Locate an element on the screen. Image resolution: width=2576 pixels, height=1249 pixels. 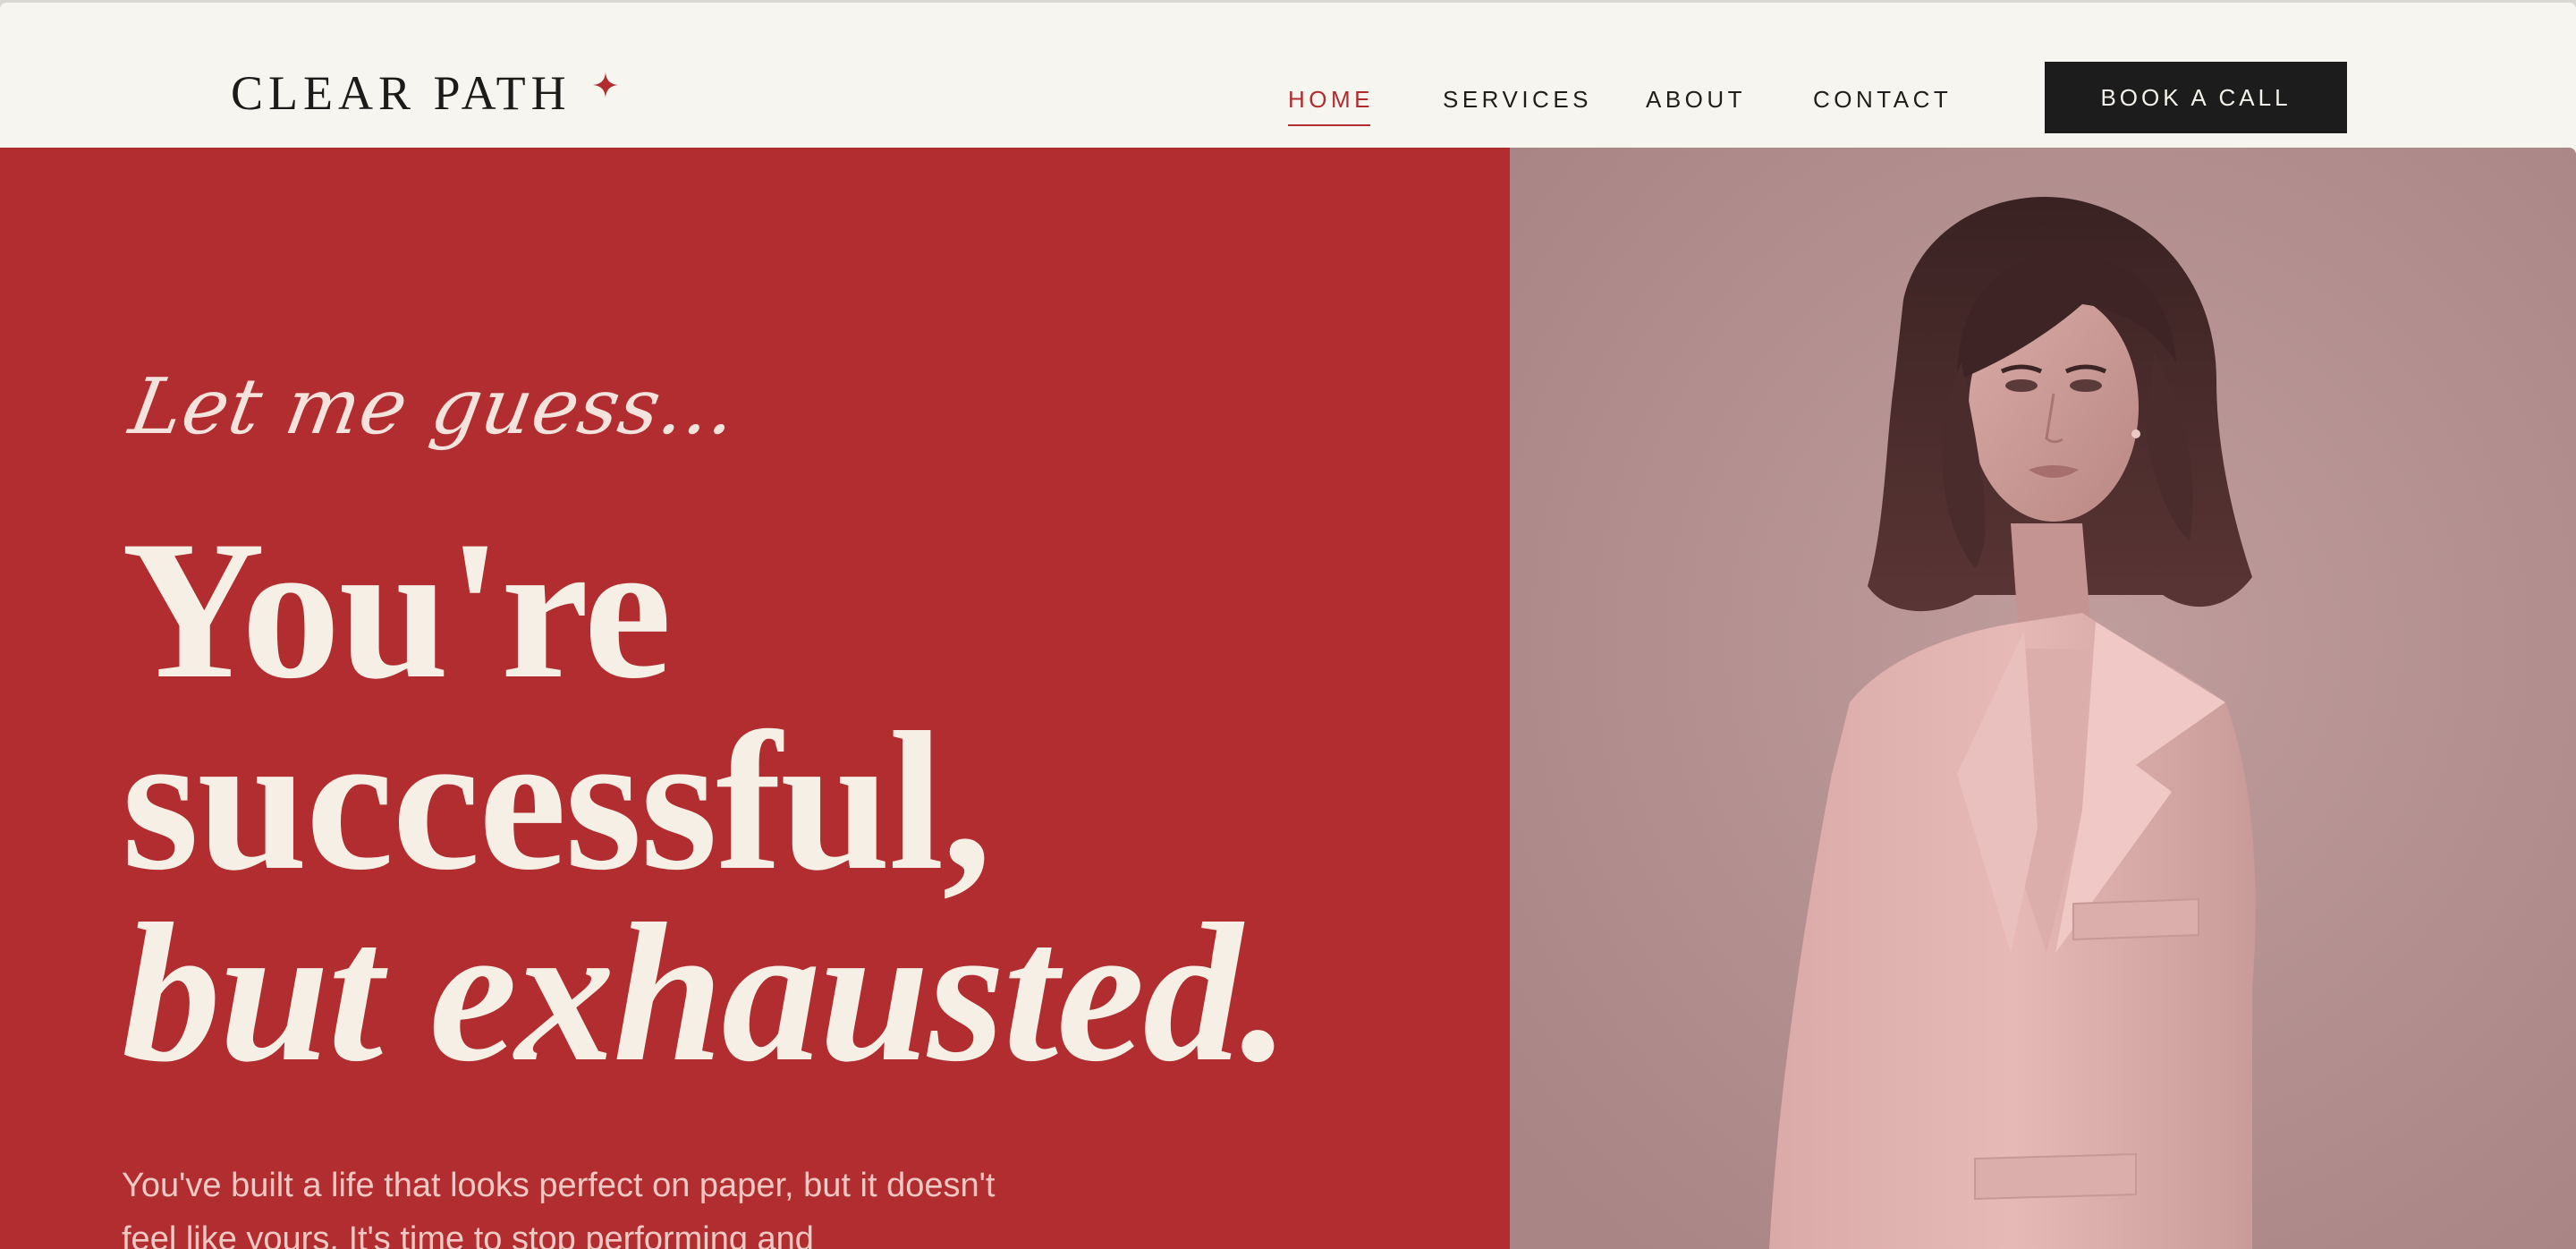
nav-item-label: SERVICES is located at coordinates (1518, 100).